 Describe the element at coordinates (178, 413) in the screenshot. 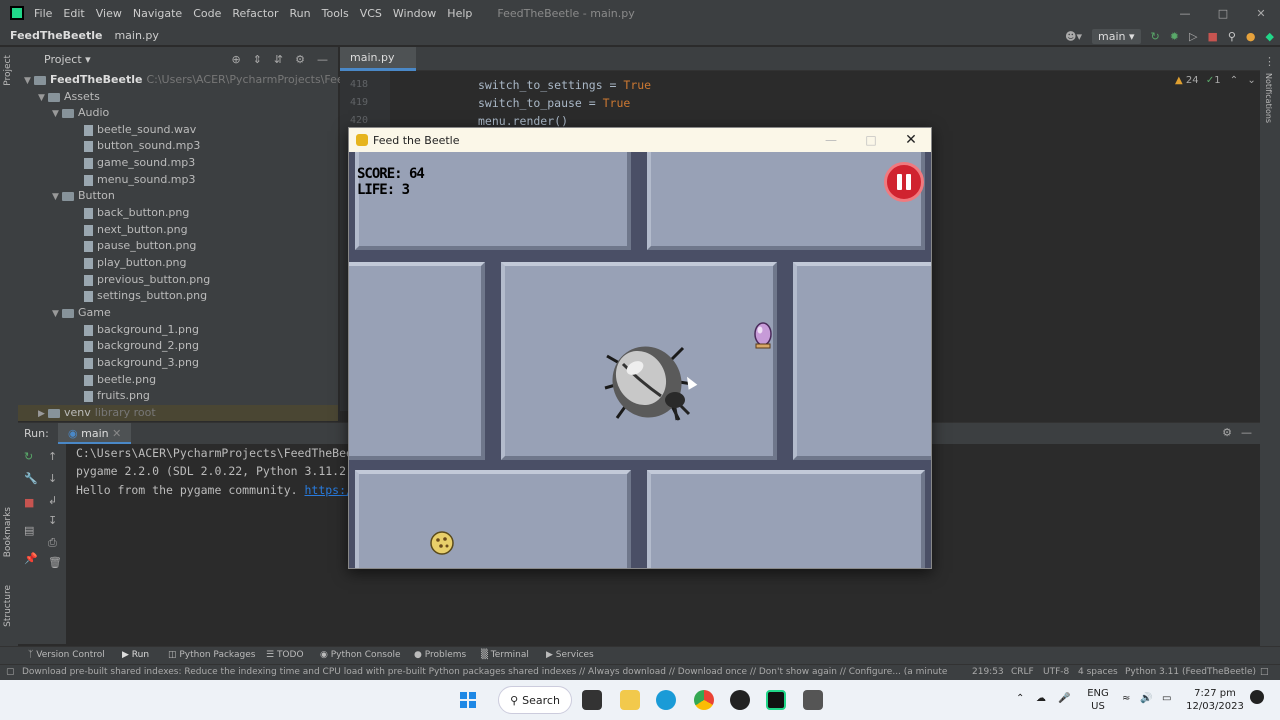

I see `tree-venv: ▶ venv library root` at that location.